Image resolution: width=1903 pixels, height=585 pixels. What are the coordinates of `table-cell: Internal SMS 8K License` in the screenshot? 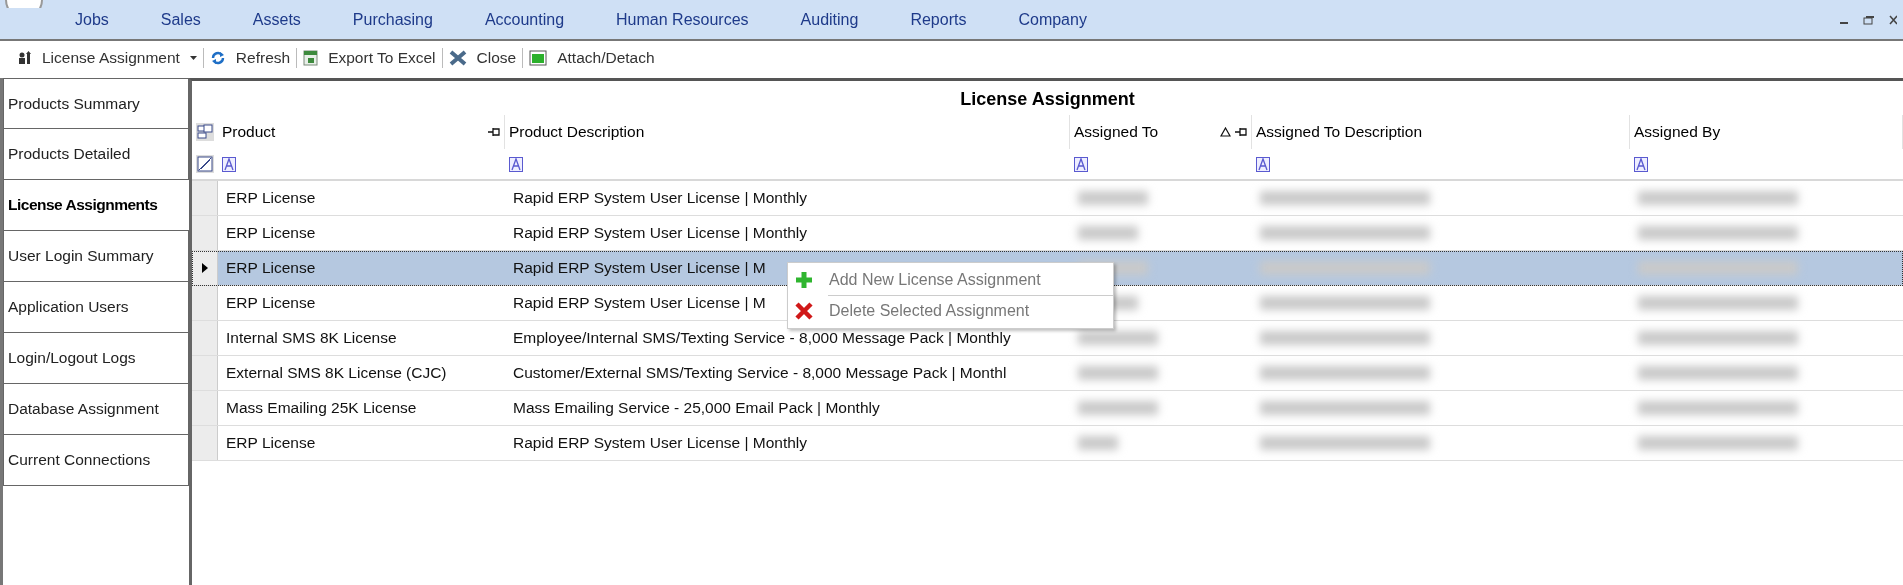 It's located at (311, 338).